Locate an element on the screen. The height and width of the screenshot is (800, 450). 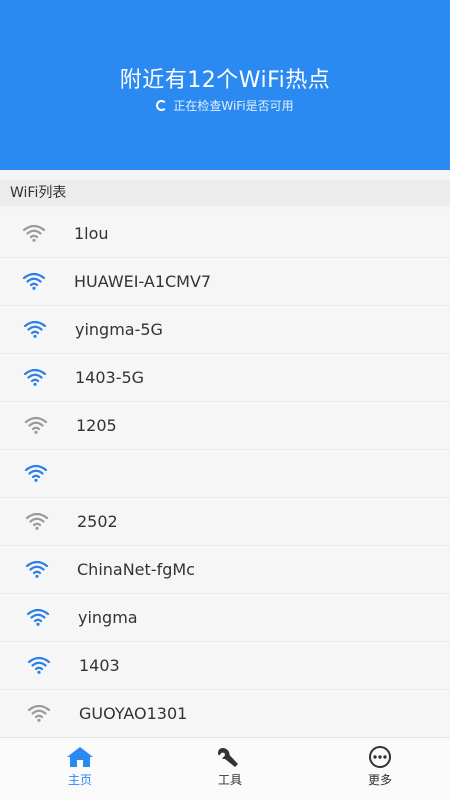
wifi-list-item is located at coordinates (225, 474).